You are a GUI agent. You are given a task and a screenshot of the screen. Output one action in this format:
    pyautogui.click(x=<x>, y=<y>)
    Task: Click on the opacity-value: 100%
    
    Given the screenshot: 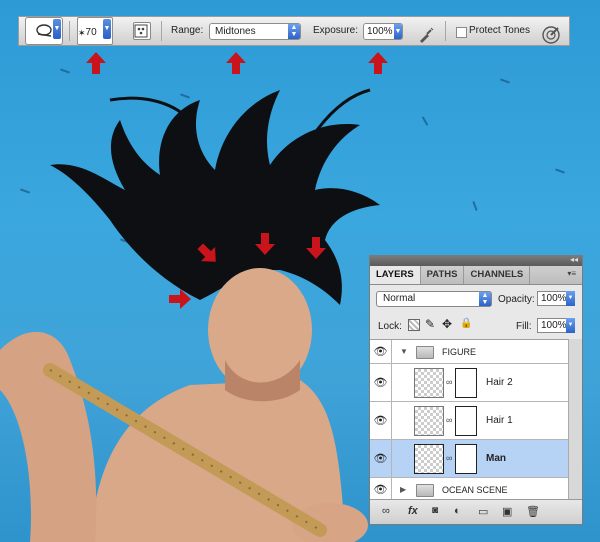 What is the action you would take?
    pyautogui.click(x=554, y=298)
    